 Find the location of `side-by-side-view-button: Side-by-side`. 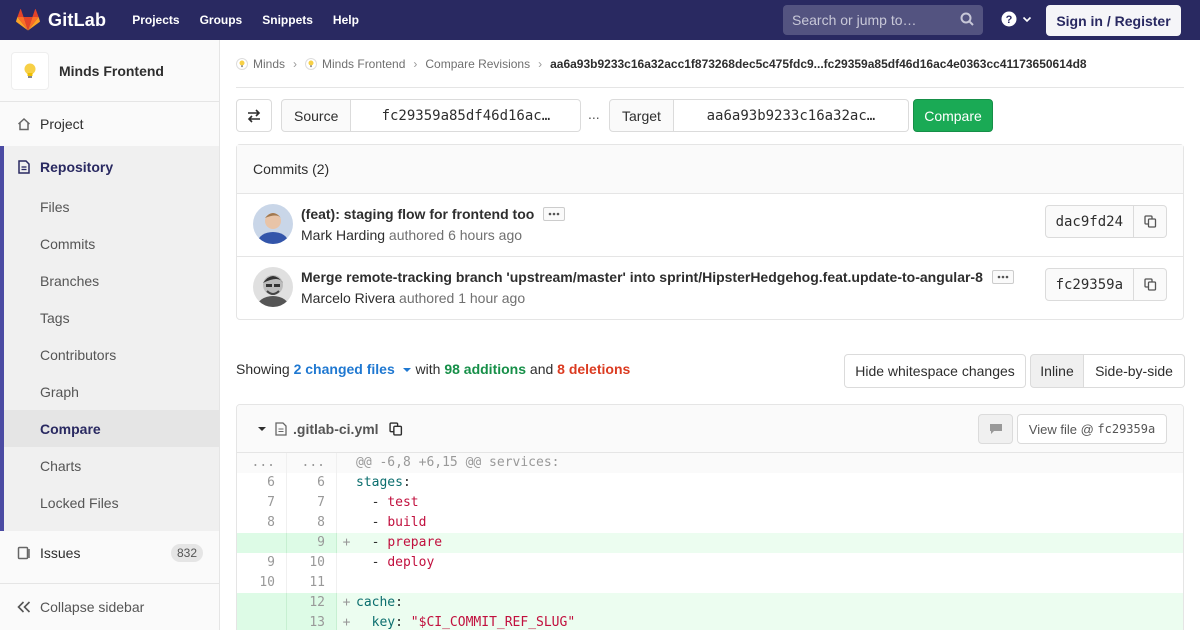

side-by-side-view-button: Side-by-side is located at coordinates (1134, 371).